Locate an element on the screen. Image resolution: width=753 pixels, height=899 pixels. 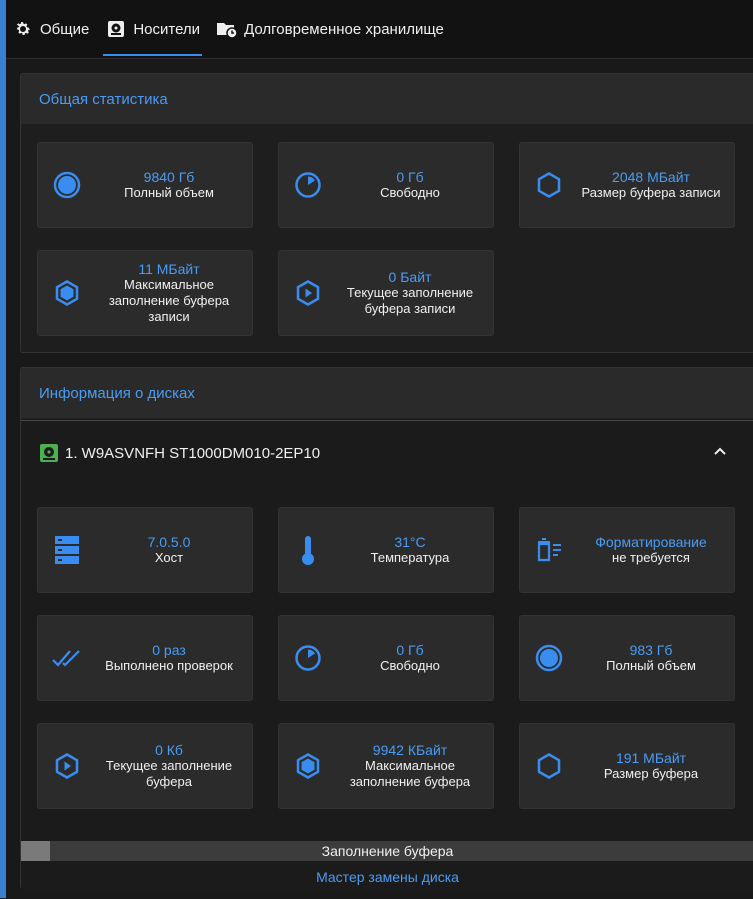
stat-card-total: 9840 Гб Полный объем is located at coordinates (145, 185).